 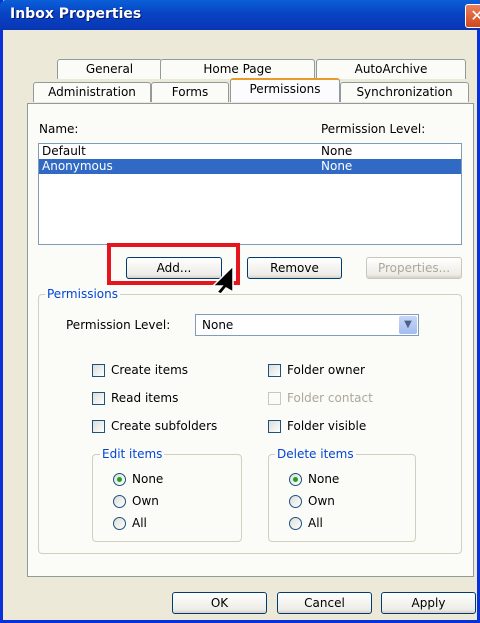 I want to click on folder-visible-label: Folder visible, so click(x=327, y=426).